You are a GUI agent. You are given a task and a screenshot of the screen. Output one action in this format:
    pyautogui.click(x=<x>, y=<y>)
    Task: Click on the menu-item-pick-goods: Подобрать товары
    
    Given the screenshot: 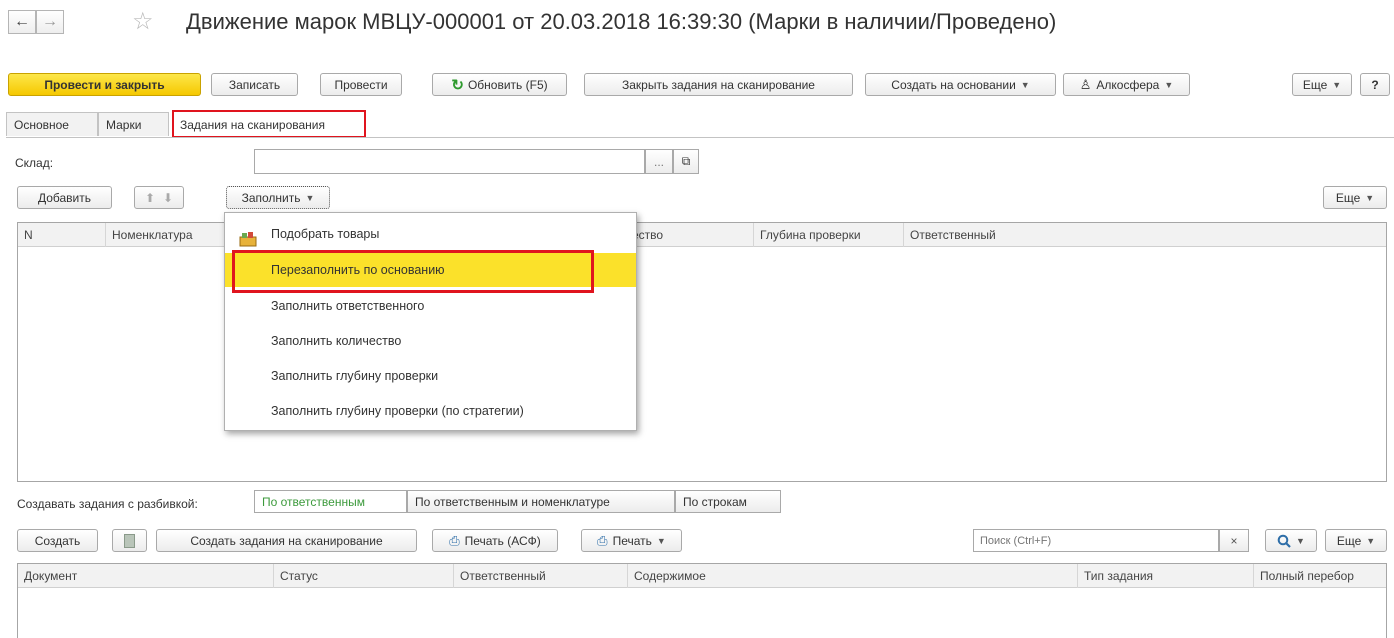 What is the action you would take?
    pyautogui.click(x=430, y=234)
    